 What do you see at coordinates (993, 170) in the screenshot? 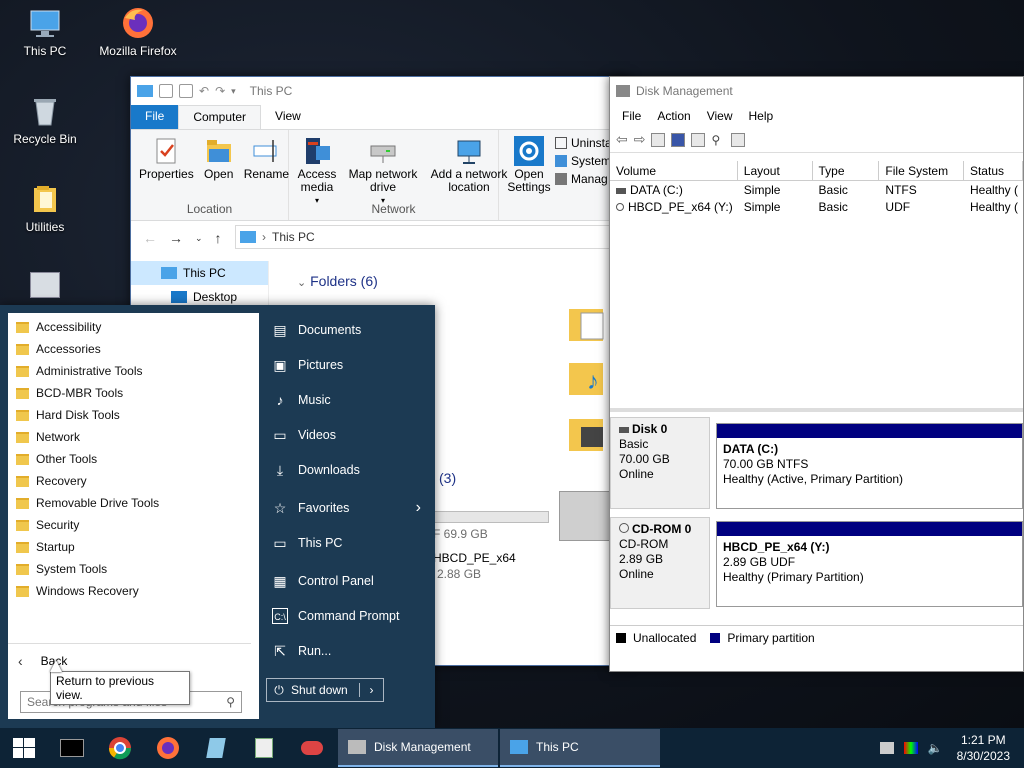
I see `column-status: Status` at bounding box center [993, 170].